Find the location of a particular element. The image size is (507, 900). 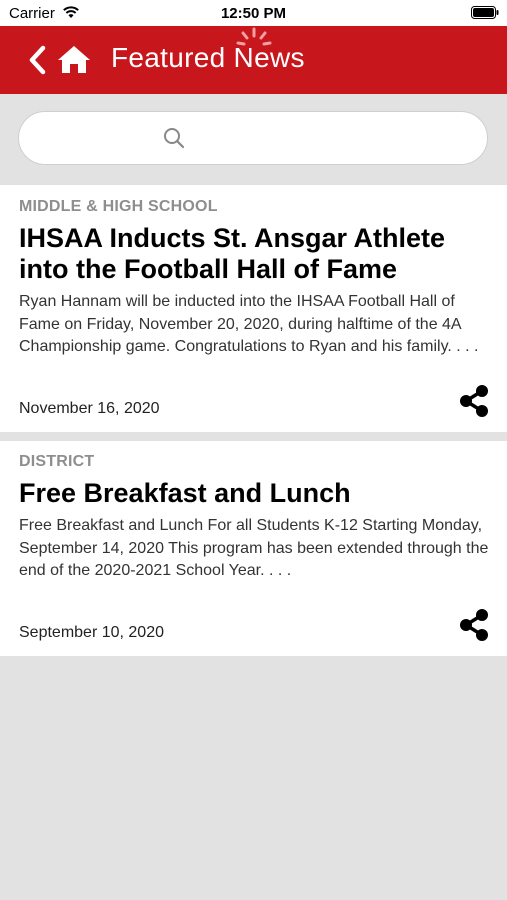

nav-bar: Featured News is located at coordinates (253, 60).